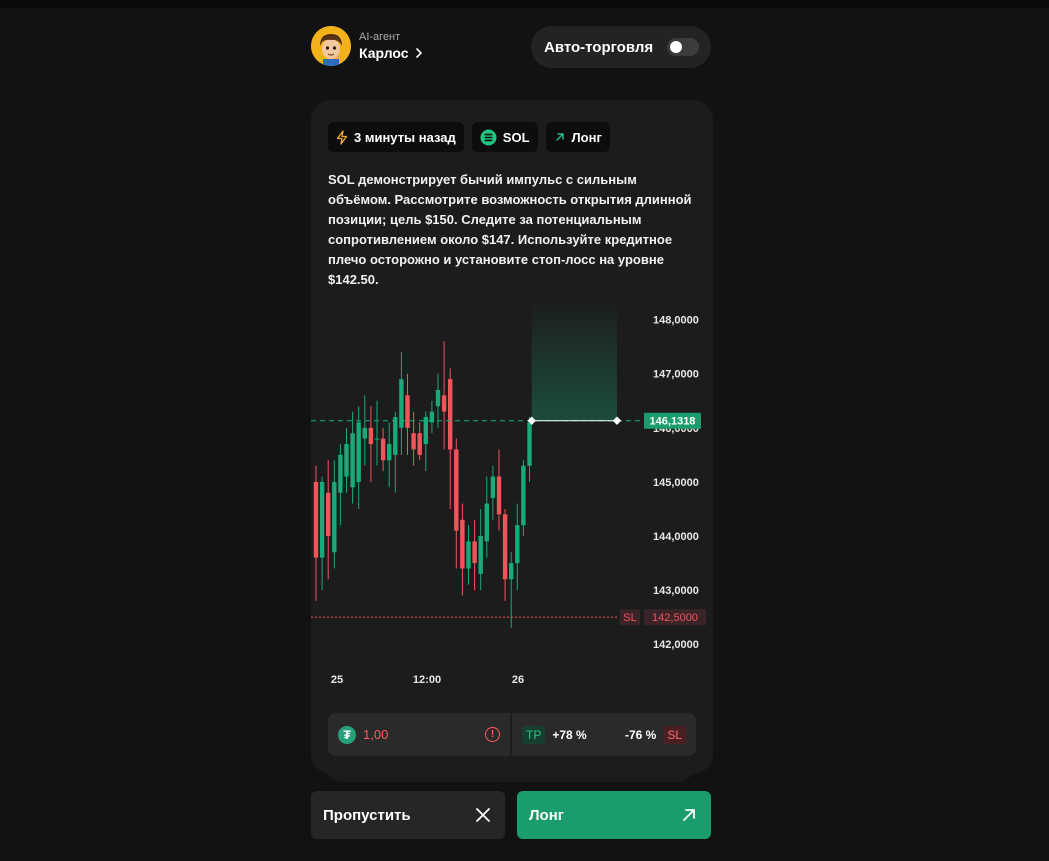 The height and width of the screenshot is (861, 1049). Describe the element at coordinates (676, 483) in the screenshot. I see `y-tick-label: 145,0000` at that location.